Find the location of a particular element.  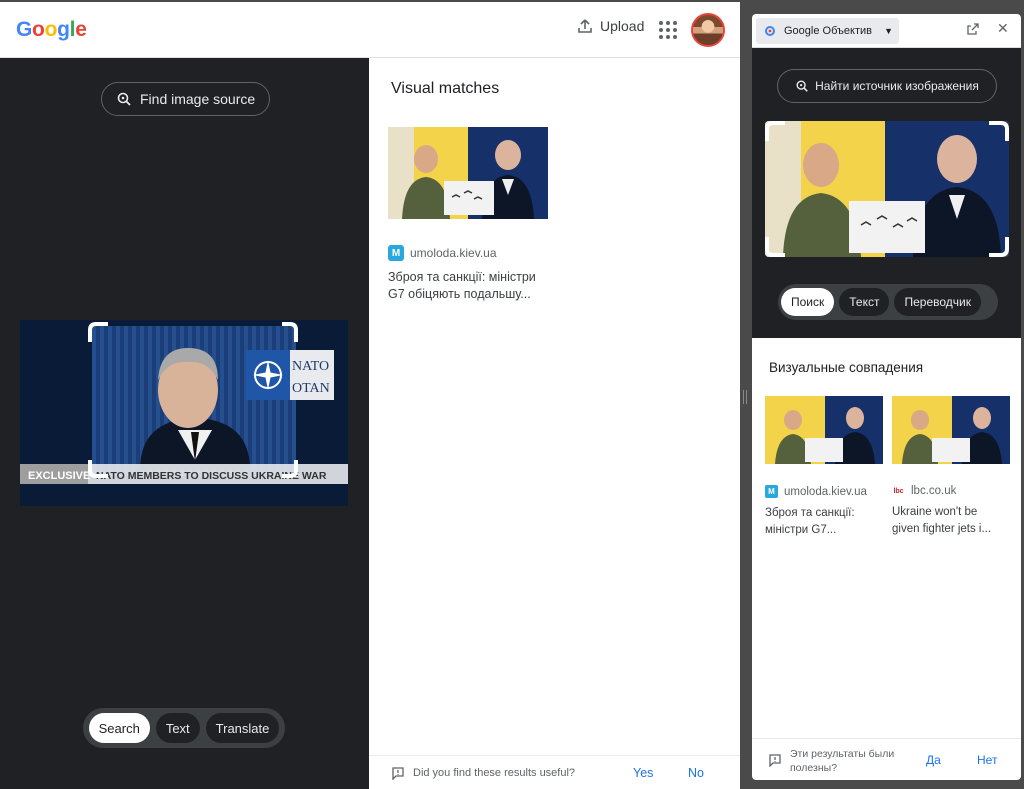

panel-feedback-yes-button: Да is located at coordinates (933, 760).